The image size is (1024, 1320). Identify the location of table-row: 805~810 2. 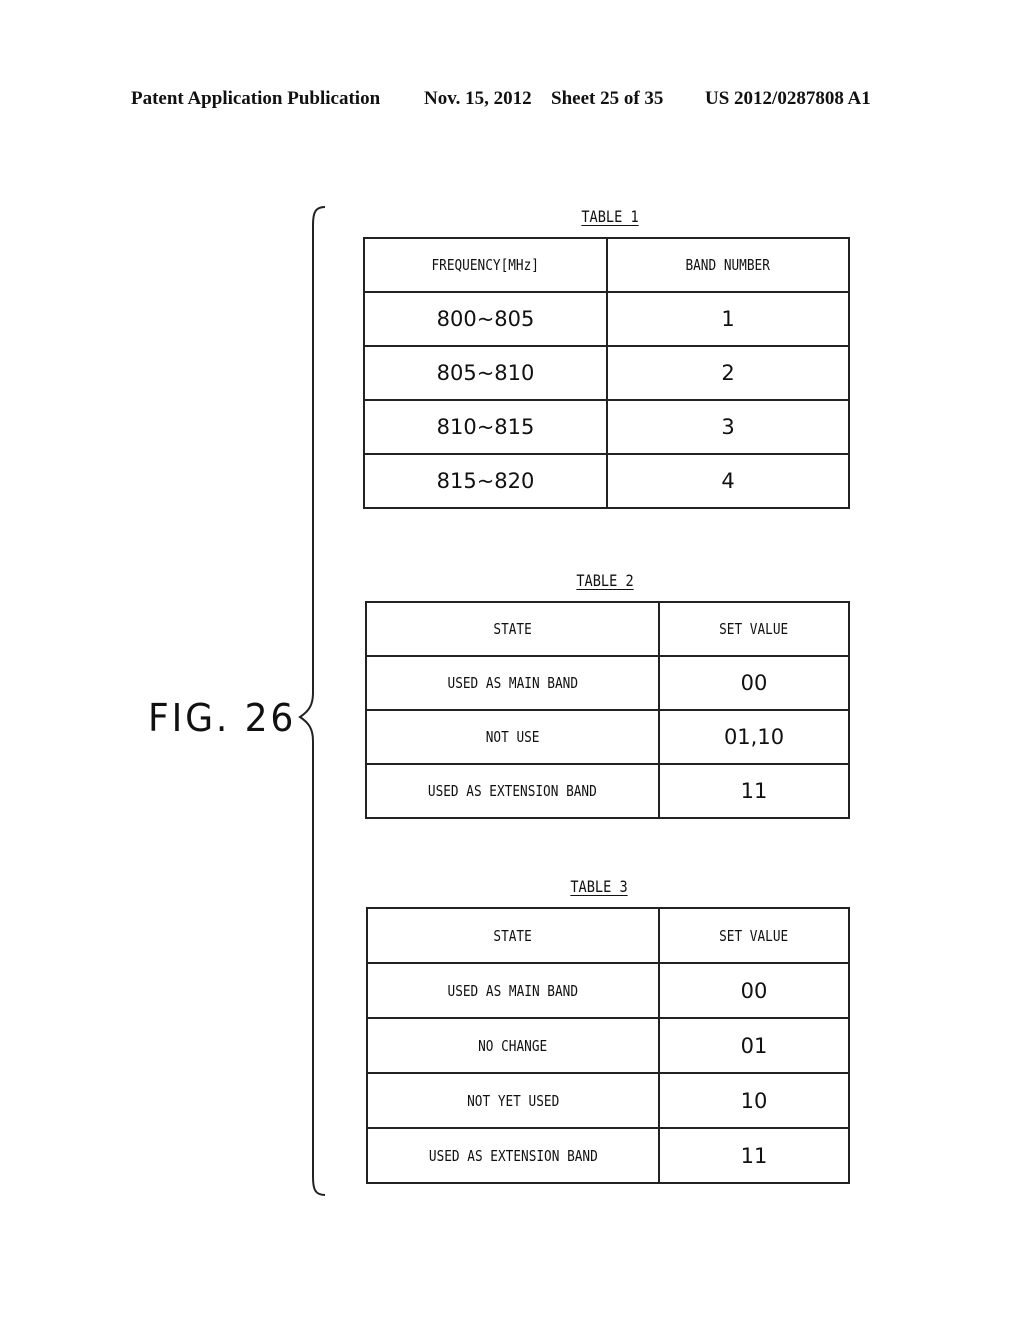
(606, 373).